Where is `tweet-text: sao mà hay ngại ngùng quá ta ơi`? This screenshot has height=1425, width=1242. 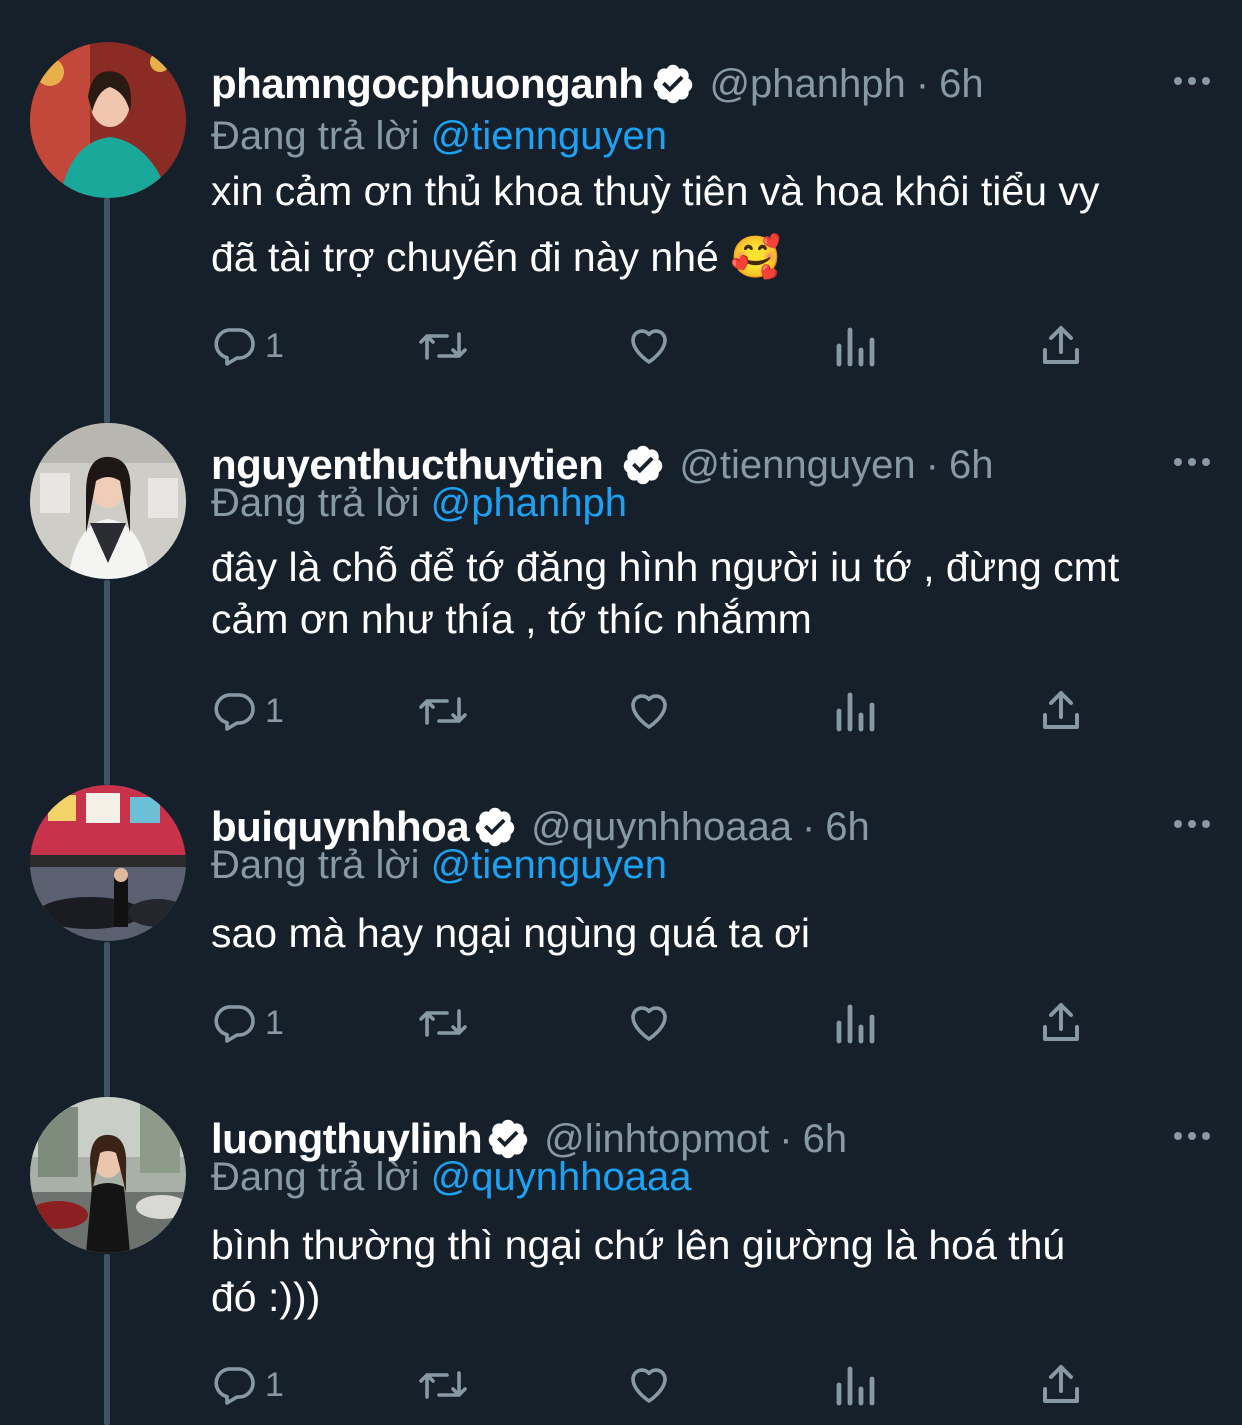 tweet-text: sao mà hay ngại ngùng quá ta ơi is located at coordinates (706, 933).